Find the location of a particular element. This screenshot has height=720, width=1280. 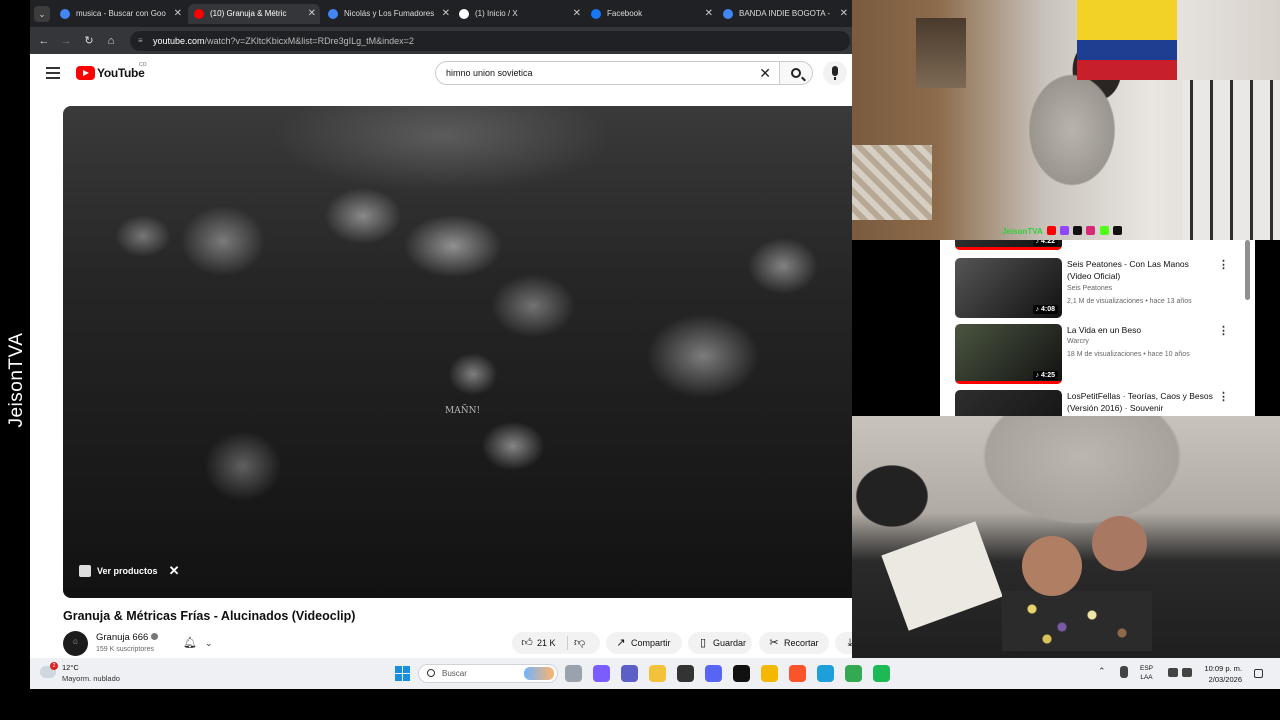

shopping-bag-icon is located at coordinates (85, 571).